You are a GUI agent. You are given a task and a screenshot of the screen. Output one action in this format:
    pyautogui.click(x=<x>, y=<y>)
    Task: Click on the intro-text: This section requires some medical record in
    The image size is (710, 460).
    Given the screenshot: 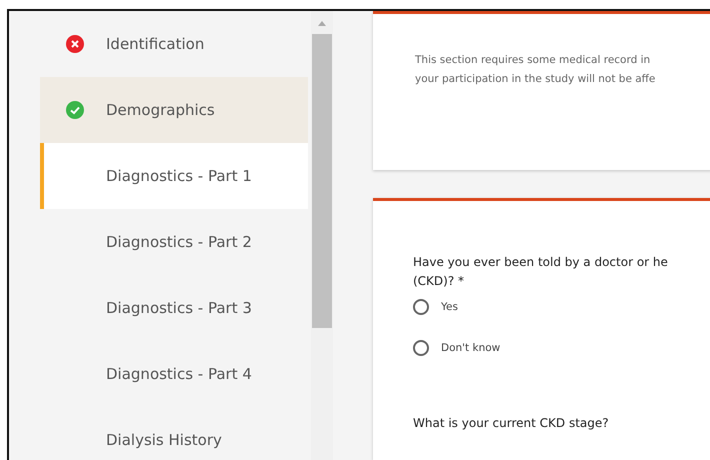 What is the action you would take?
    pyautogui.click(x=533, y=60)
    